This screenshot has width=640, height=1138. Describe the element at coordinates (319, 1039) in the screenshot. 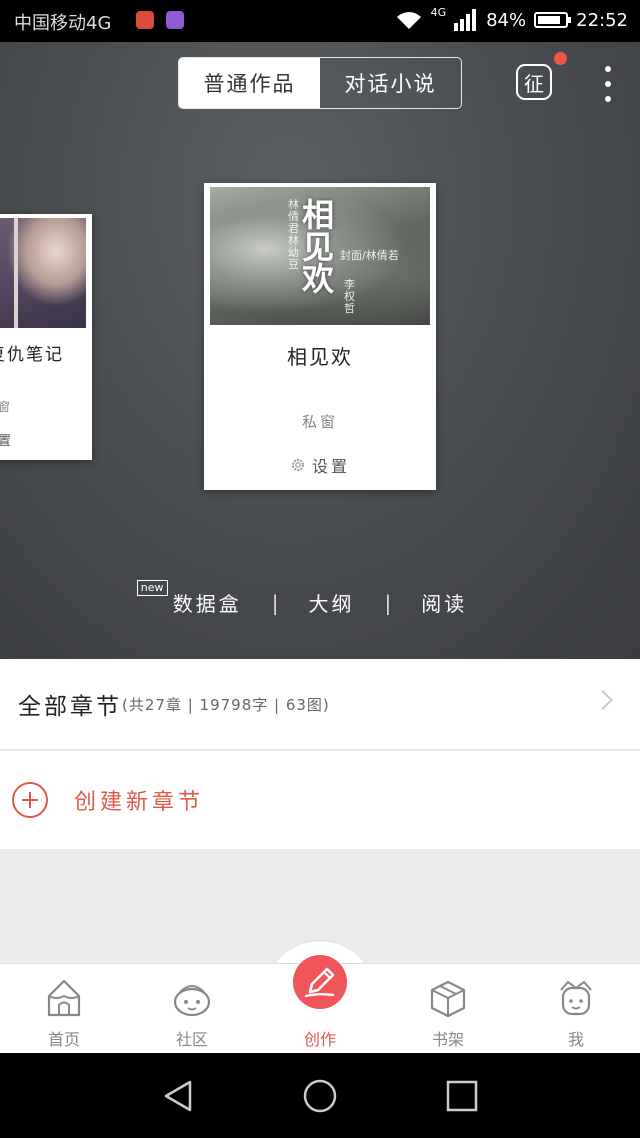

I see `tab-create-label: 创作` at that location.